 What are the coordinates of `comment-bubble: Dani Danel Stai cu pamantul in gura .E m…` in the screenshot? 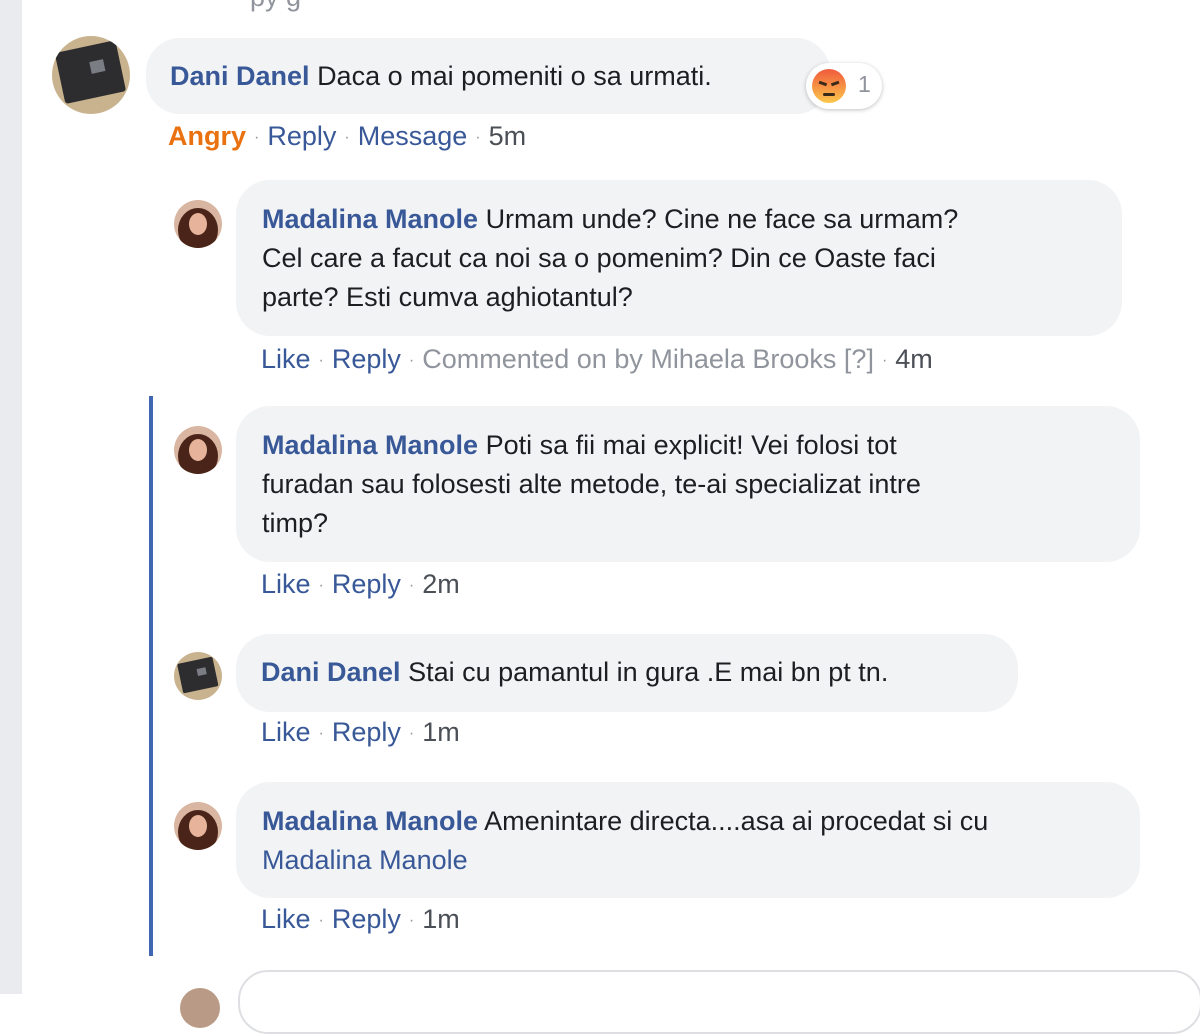 It's located at (627, 673).